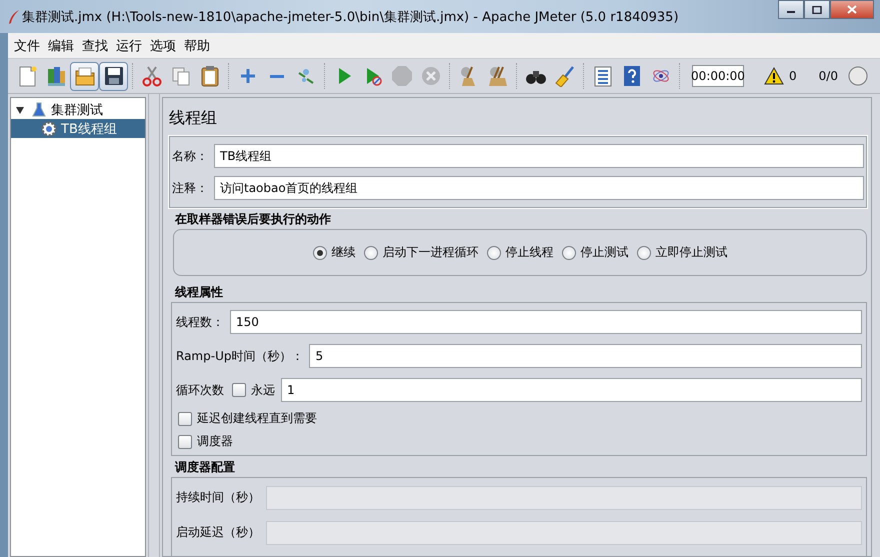 This screenshot has height=557, width=880. What do you see at coordinates (49, 128) in the screenshot?
I see `gear-icon` at bounding box center [49, 128].